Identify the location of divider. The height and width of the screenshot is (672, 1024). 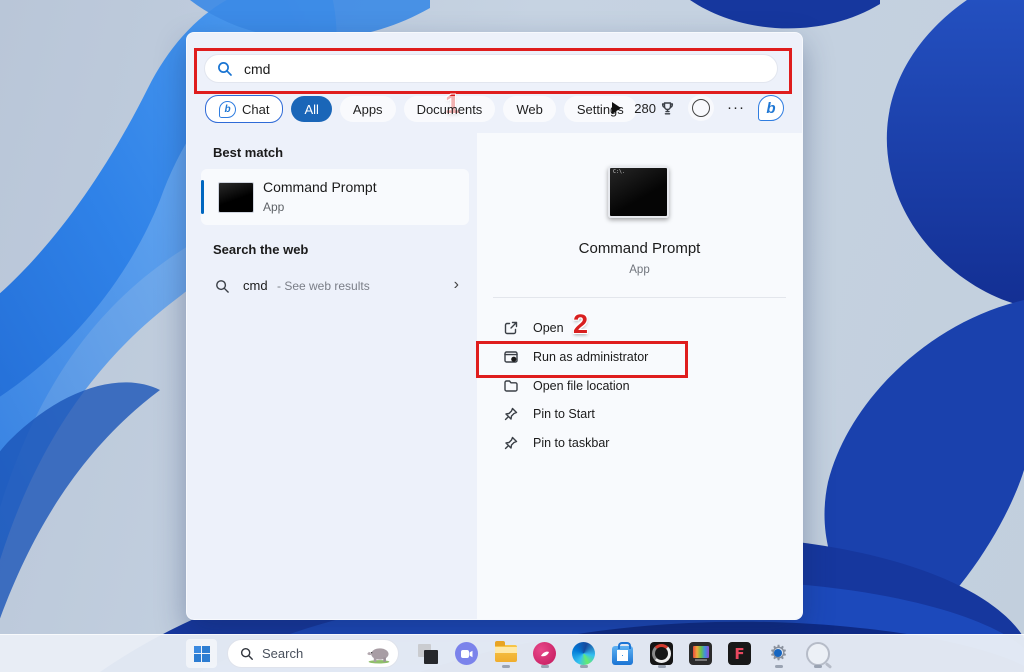
(639, 297).